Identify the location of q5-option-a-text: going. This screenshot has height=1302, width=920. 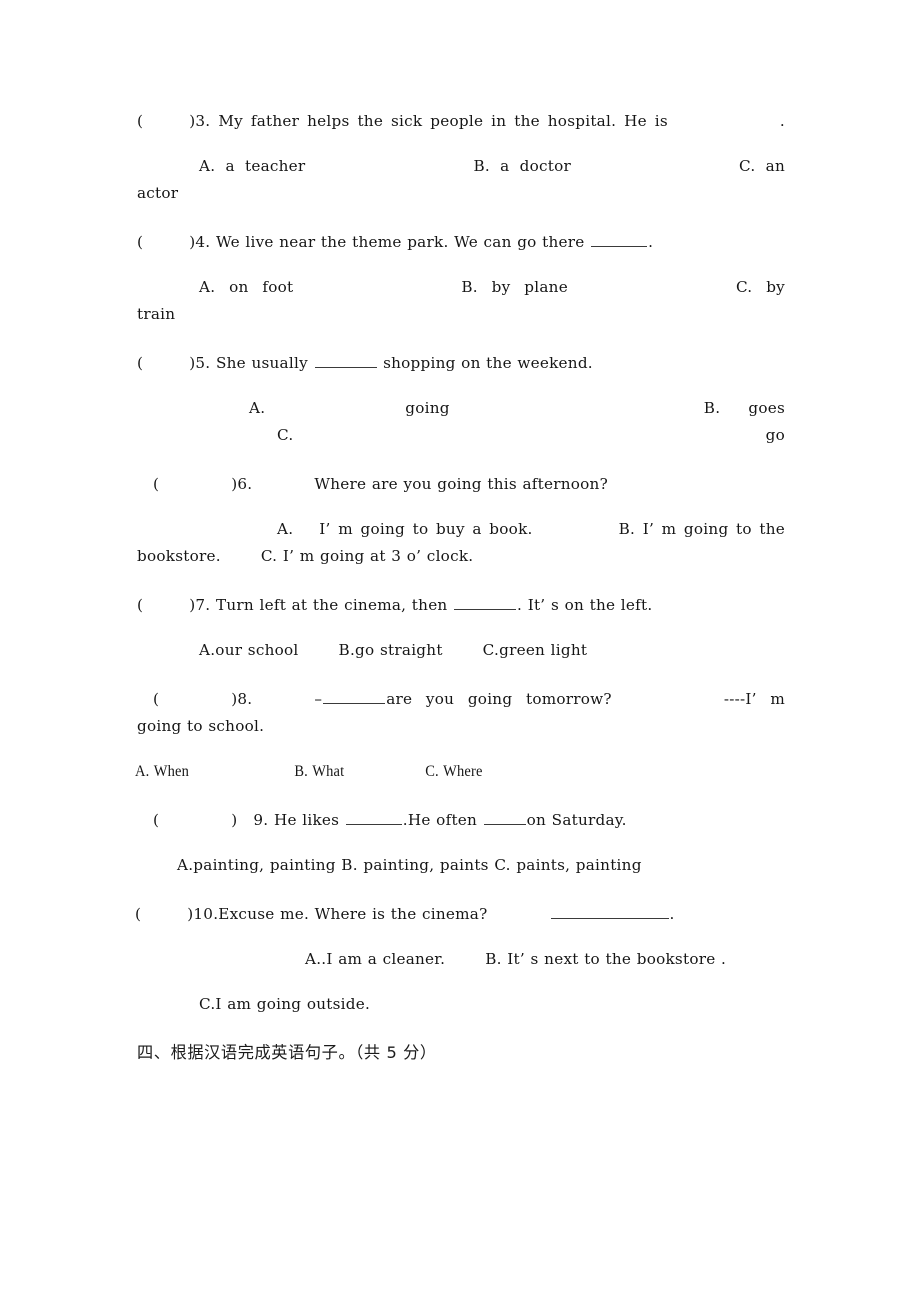
(427, 408).